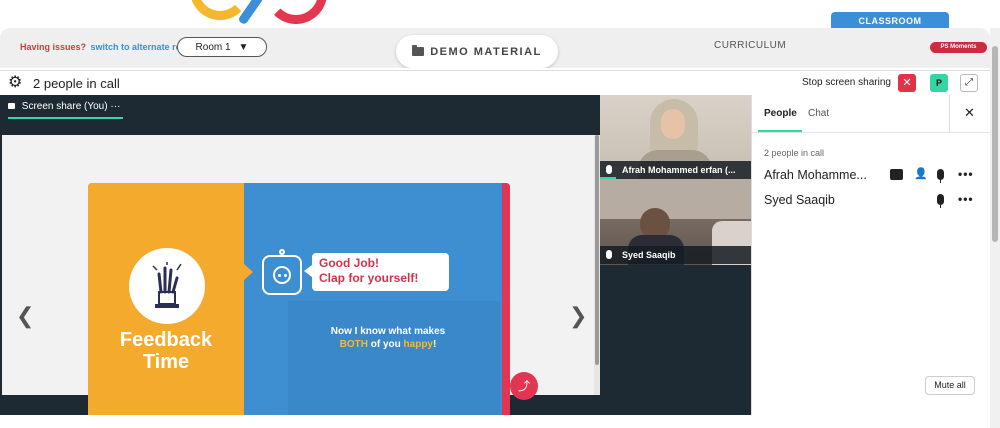 The height and width of the screenshot is (428, 1000). I want to click on feedback-title: Feedback Time, so click(166, 351).